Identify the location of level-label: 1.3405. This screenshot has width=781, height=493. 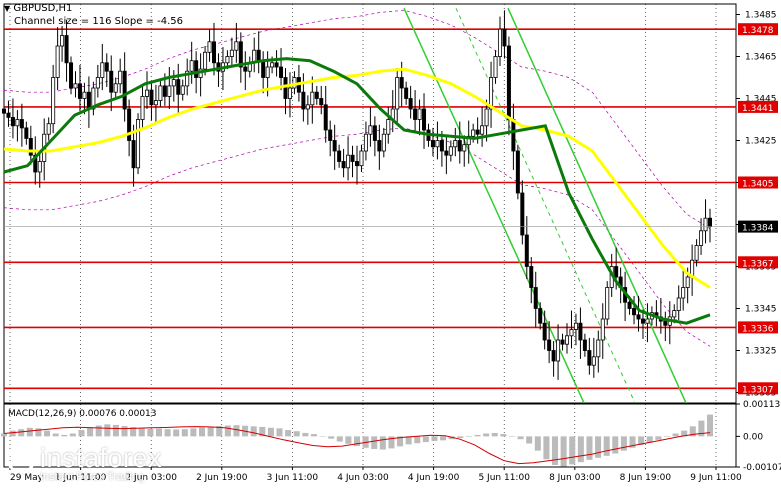
(758, 185).